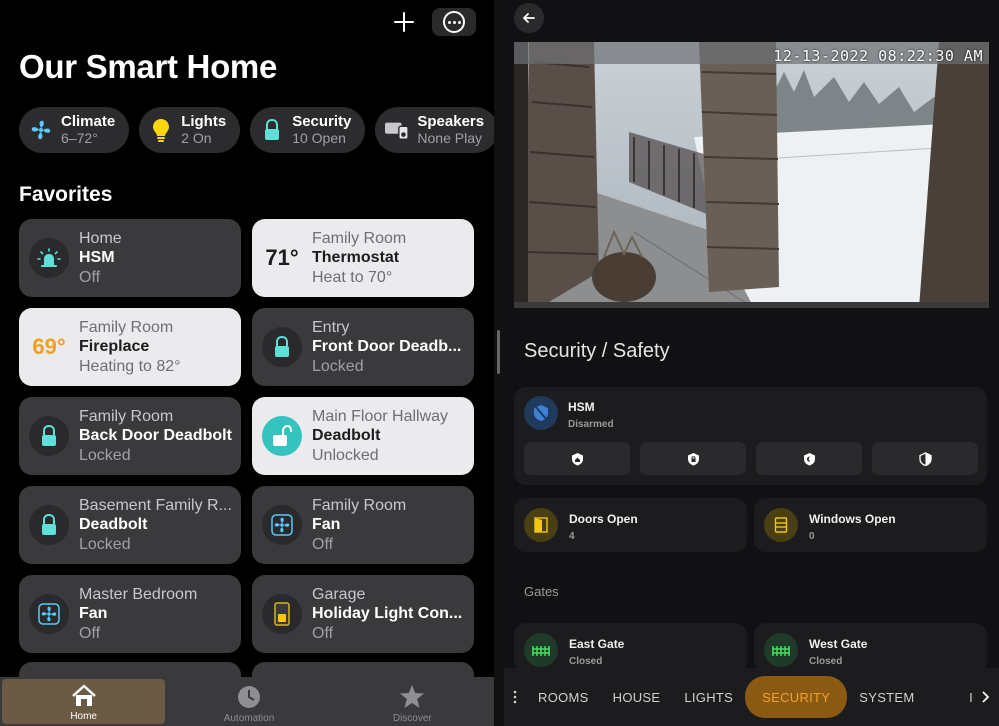 This screenshot has width=999, height=726. What do you see at coordinates (878, 56) in the screenshot?
I see `camera-timestamp: 12-13-2022 08:22:30 AM` at bounding box center [878, 56].